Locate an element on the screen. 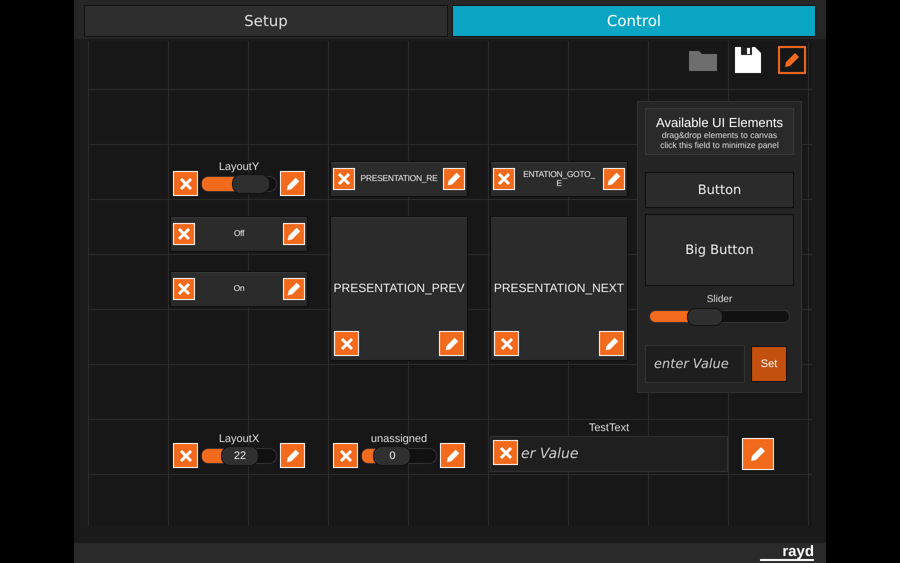  slider-track: 0 is located at coordinates (399, 456).